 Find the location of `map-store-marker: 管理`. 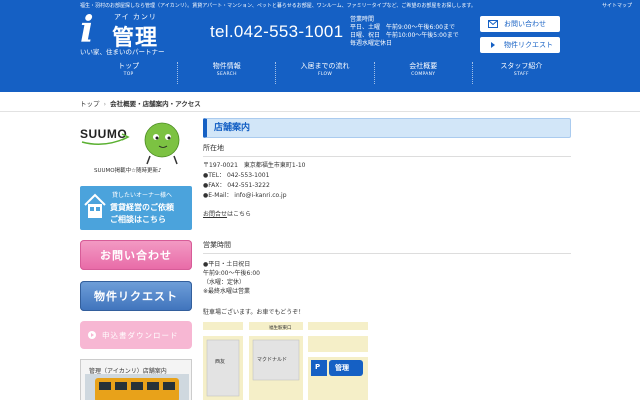

map-store-marker: 管理 is located at coordinates (342, 368).